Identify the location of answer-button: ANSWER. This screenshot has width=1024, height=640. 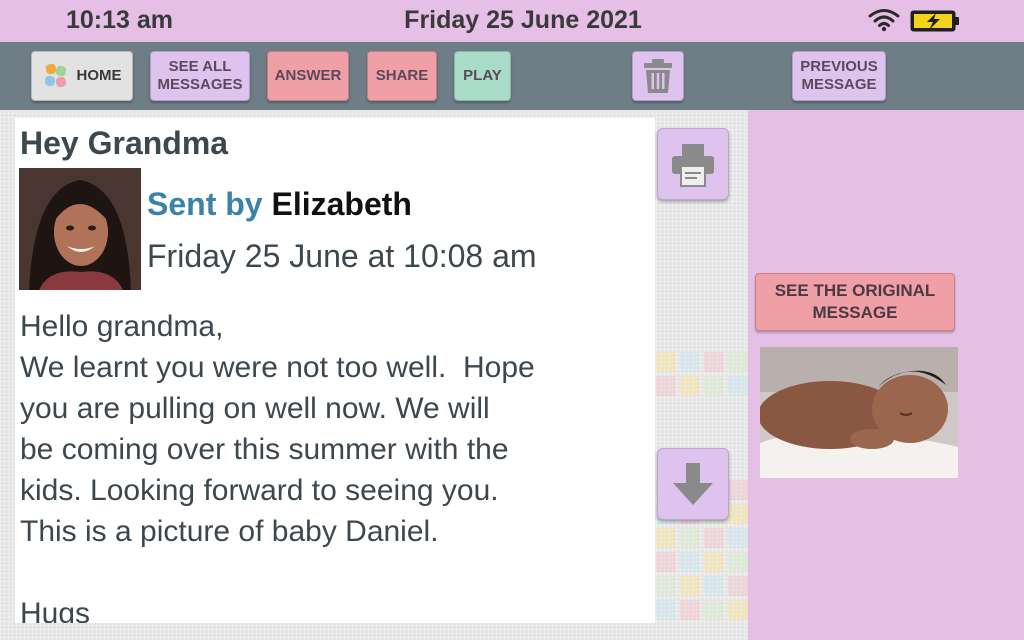
(308, 76).